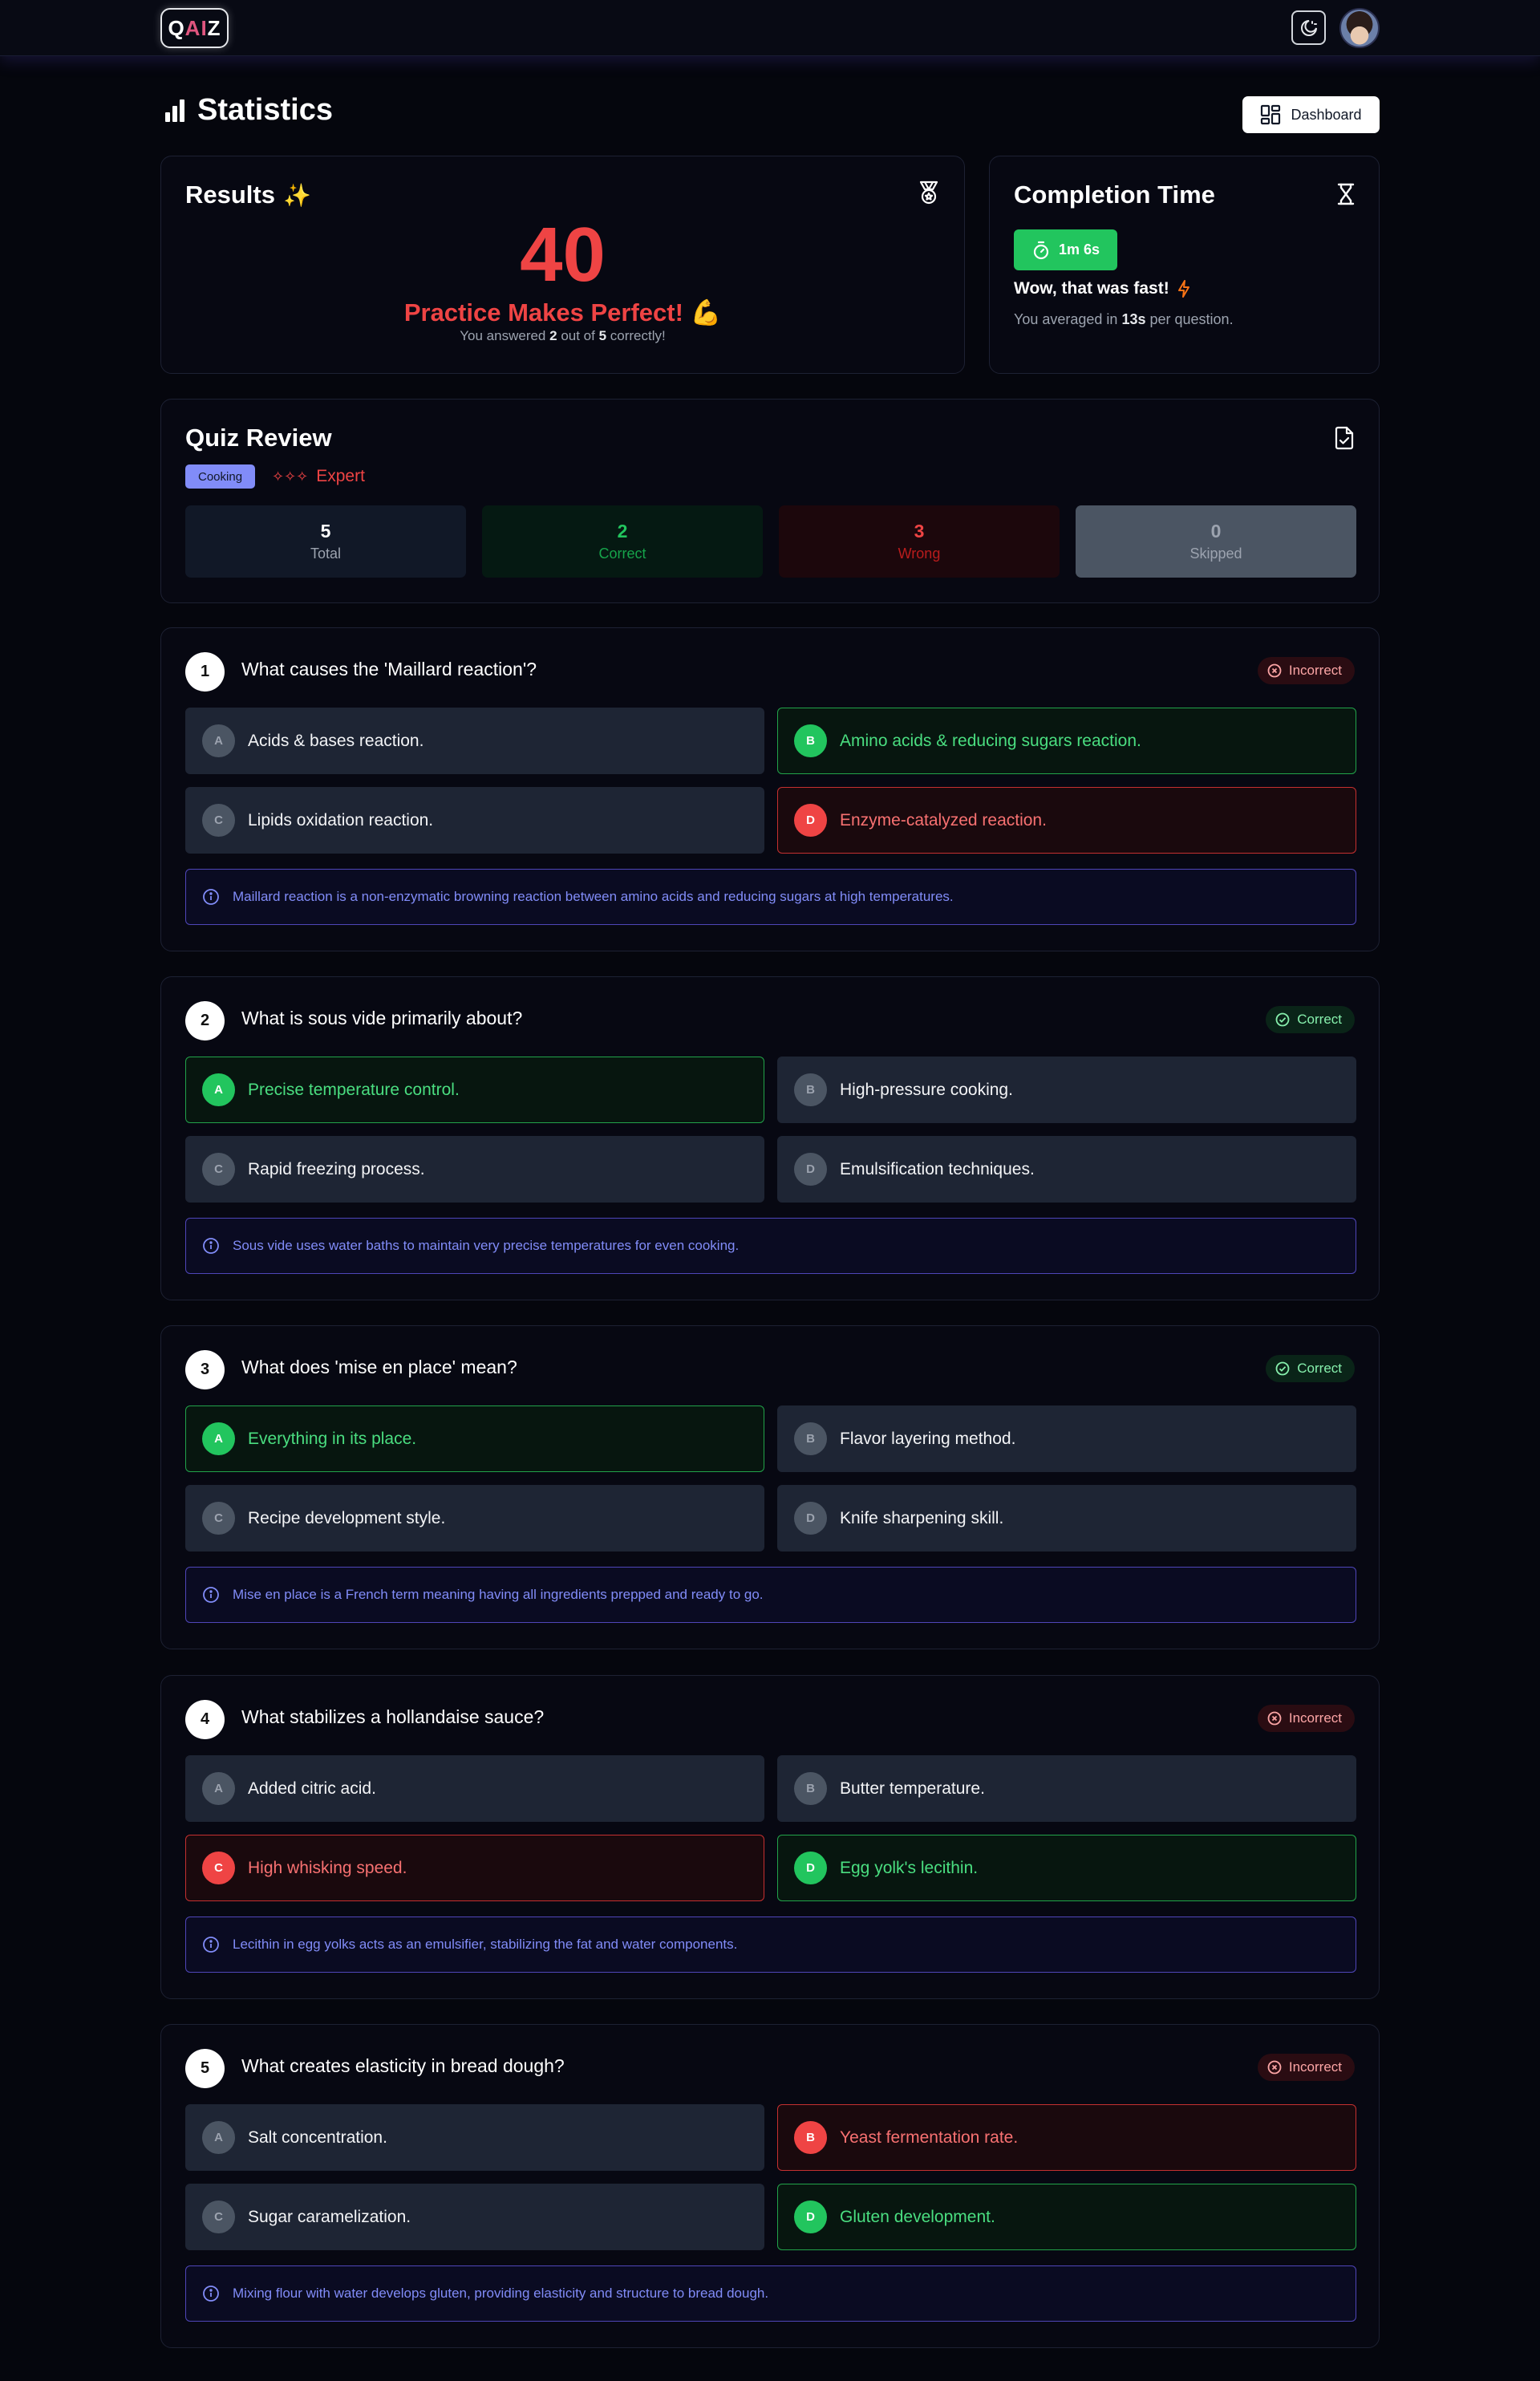 Image resolution: width=1540 pixels, height=2381 pixels. I want to click on file-check-icon, so click(1344, 438).